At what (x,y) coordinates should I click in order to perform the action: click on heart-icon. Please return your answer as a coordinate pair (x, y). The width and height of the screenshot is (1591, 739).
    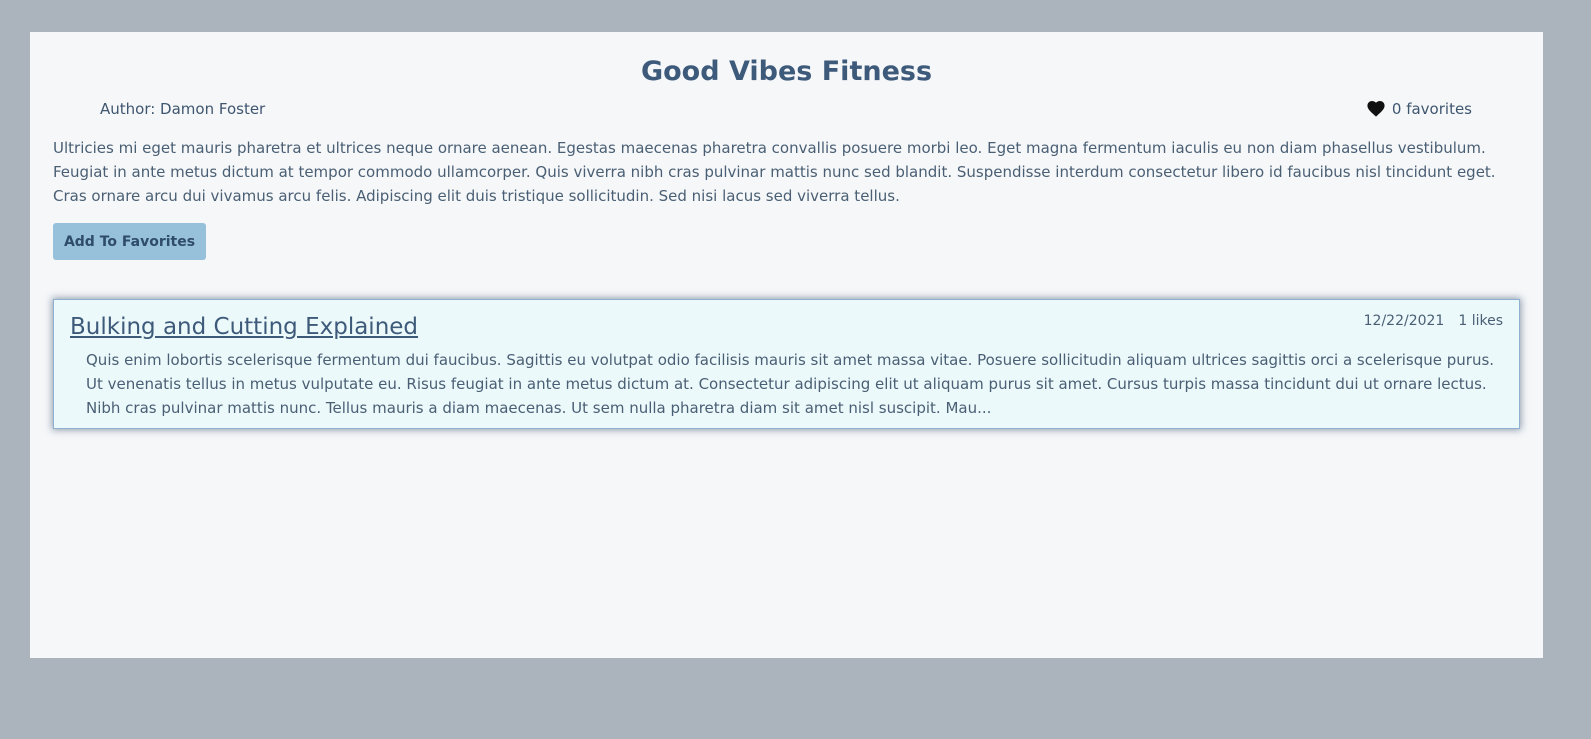
    Looking at the image, I should click on (1376, 109).